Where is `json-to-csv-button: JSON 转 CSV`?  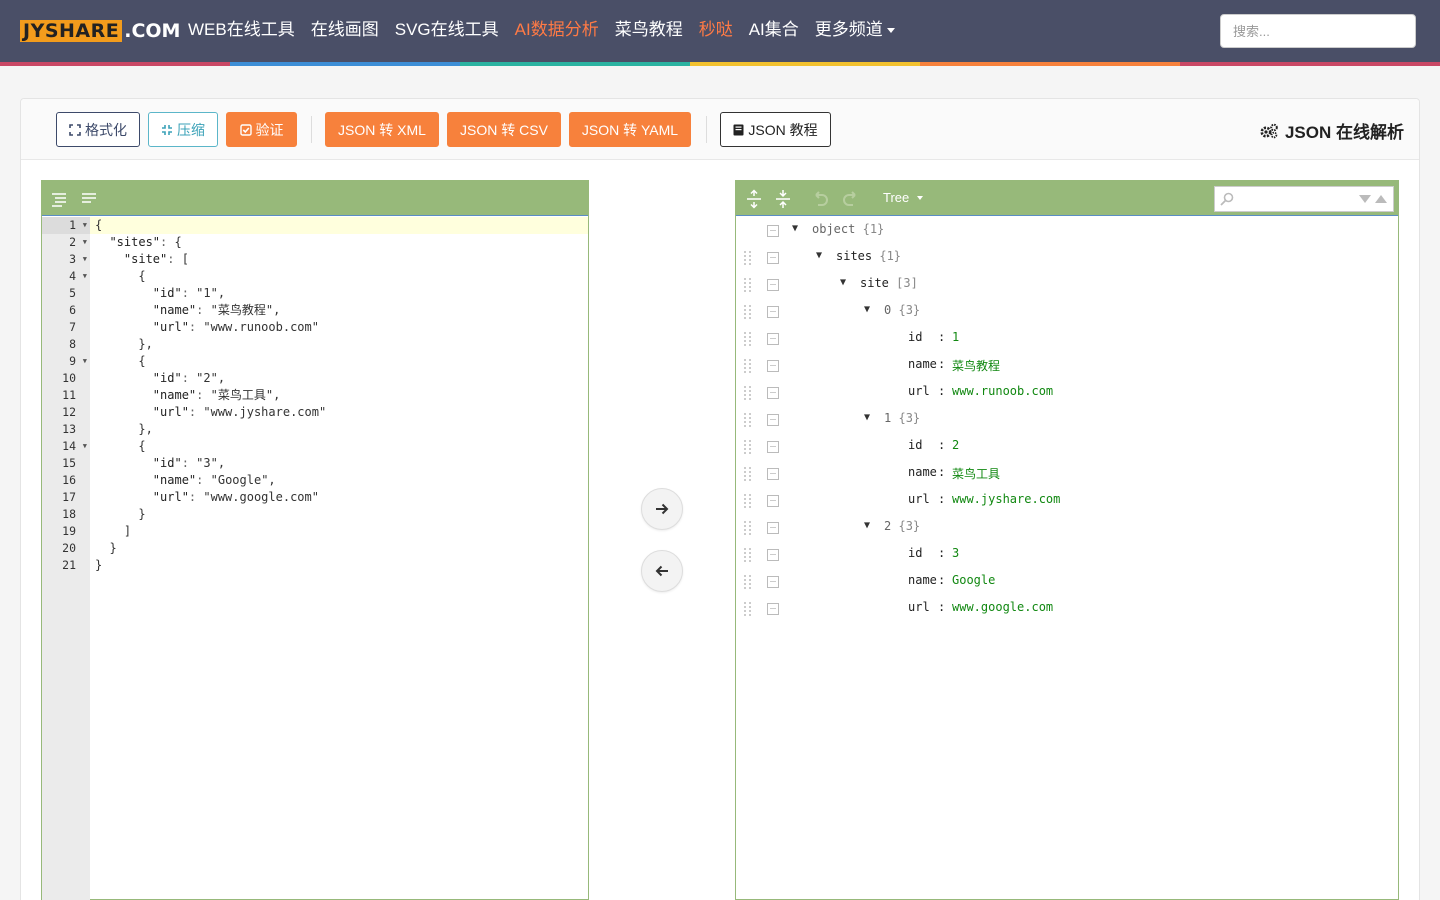
json-to-csv-button: JSON 转 CSV is located at coordinates (504, 129).